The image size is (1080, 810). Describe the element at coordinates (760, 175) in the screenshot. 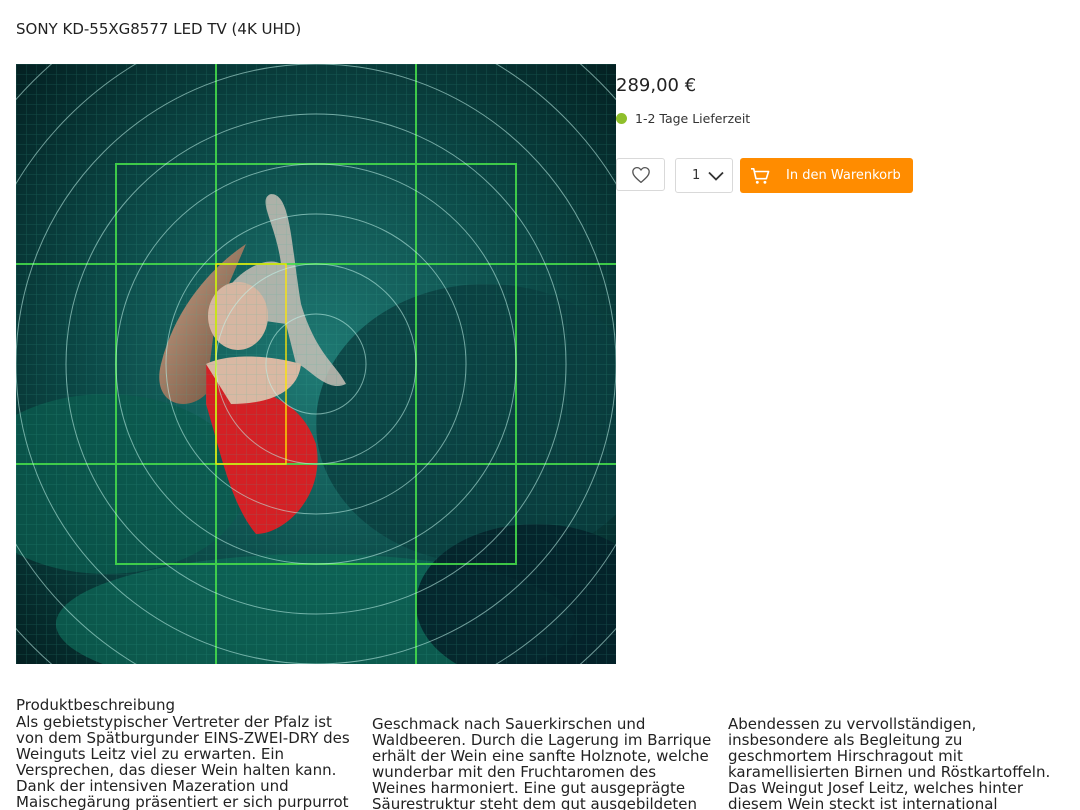

I see `shopping-cart-icon` at that location.